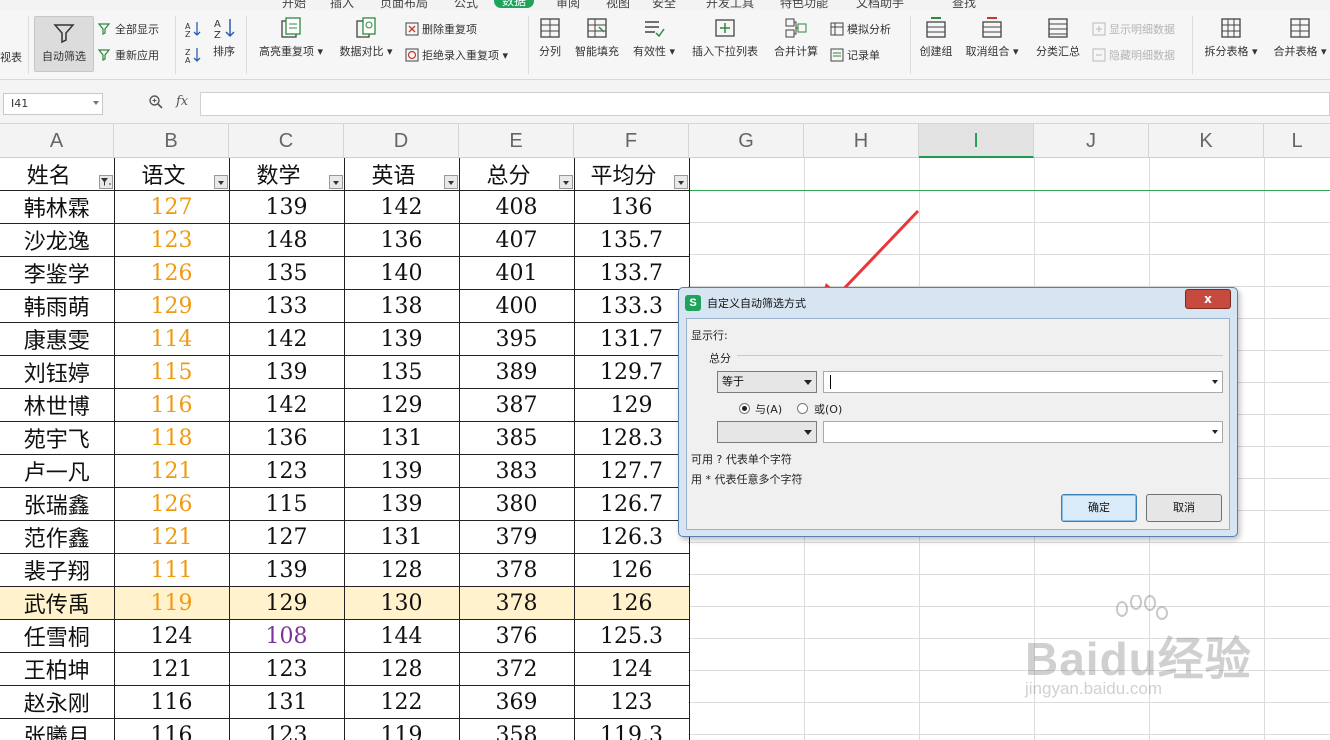 This screenshot has width=1330, height=740. Describe the element at coordinates (57, 729) in the screenshot. I see `table-cell: 张曦月` at that location.